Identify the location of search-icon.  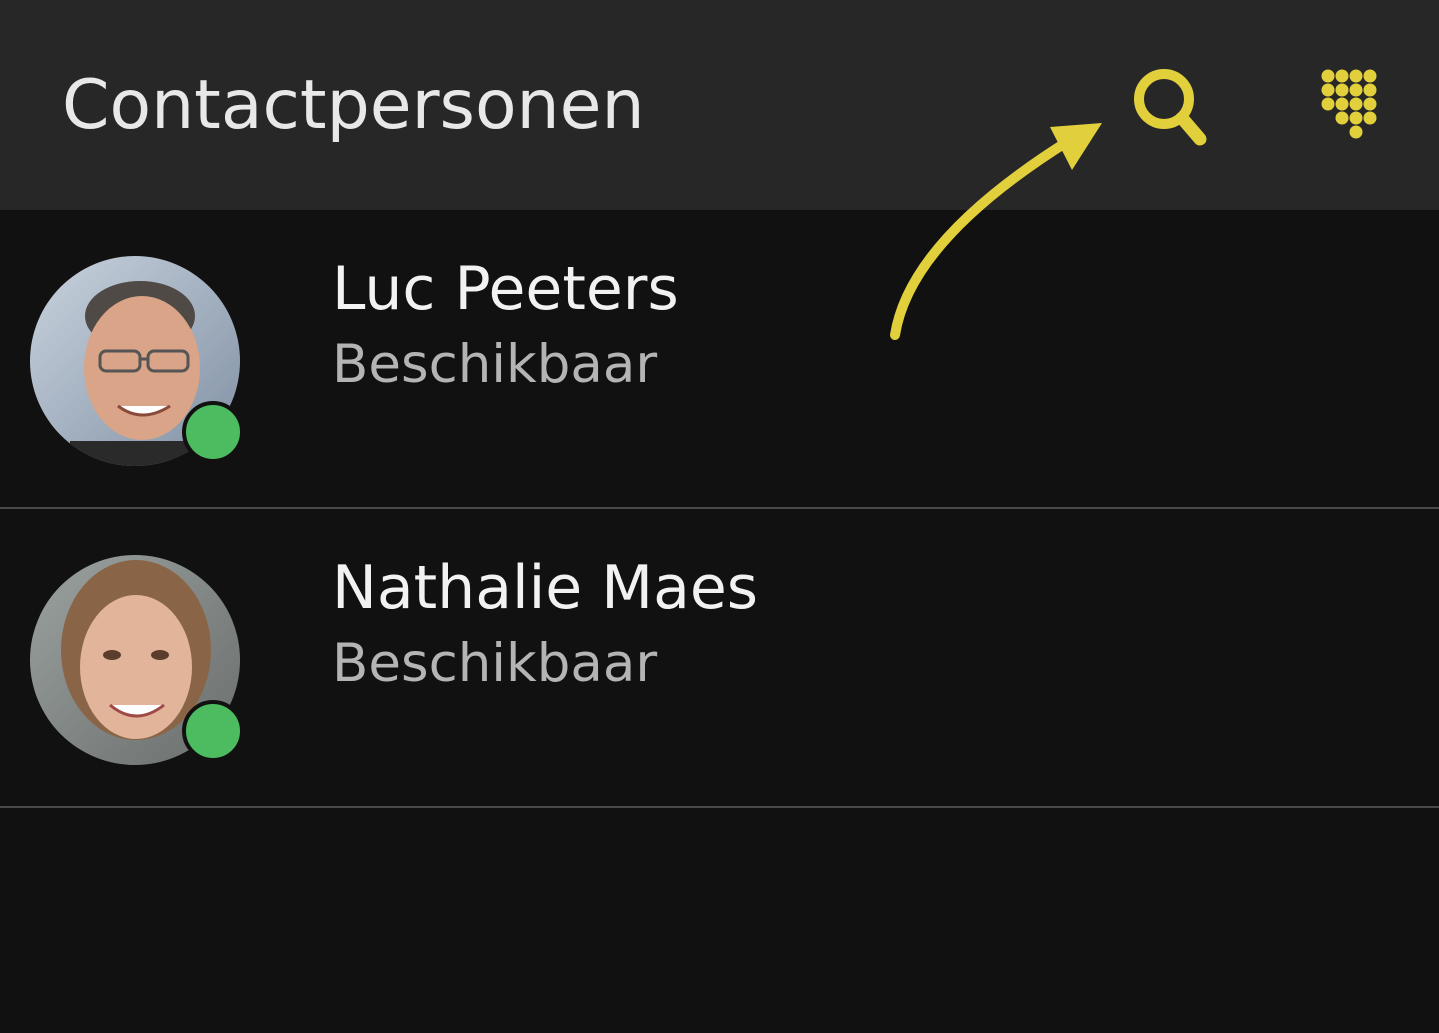
(1170, 107).